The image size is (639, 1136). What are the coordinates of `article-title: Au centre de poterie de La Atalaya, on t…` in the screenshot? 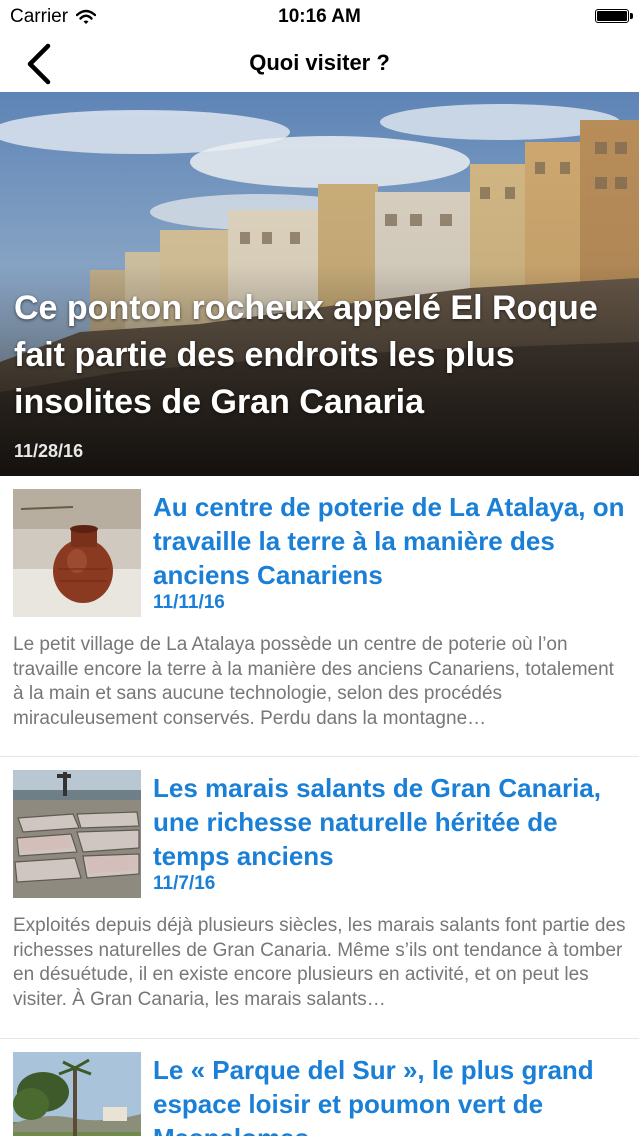 It's located at (389, 541).